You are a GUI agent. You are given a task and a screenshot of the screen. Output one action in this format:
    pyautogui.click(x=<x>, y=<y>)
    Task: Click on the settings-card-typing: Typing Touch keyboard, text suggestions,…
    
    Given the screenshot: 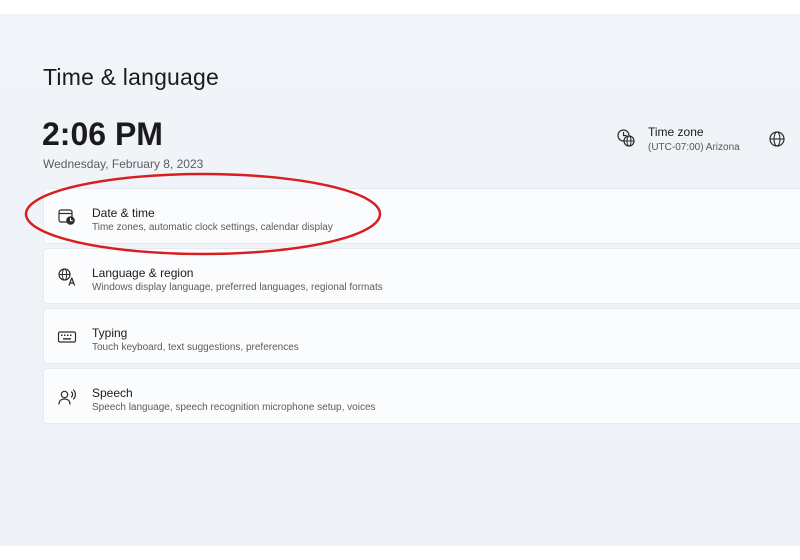 What is the action you would take?
    pyautogui.click(x=421, y=336)
    